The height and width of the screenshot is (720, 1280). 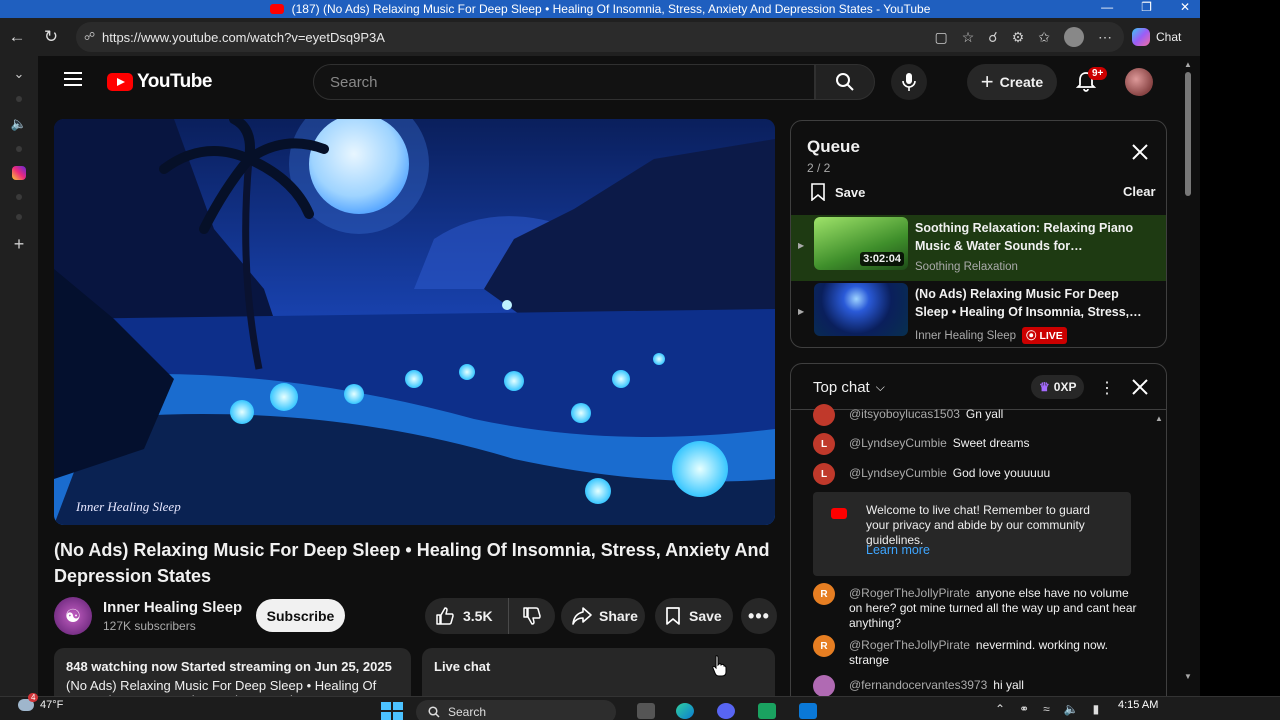 I want to click on taskbar-clock: 4:15 AM, so click(x=1138, y=705).